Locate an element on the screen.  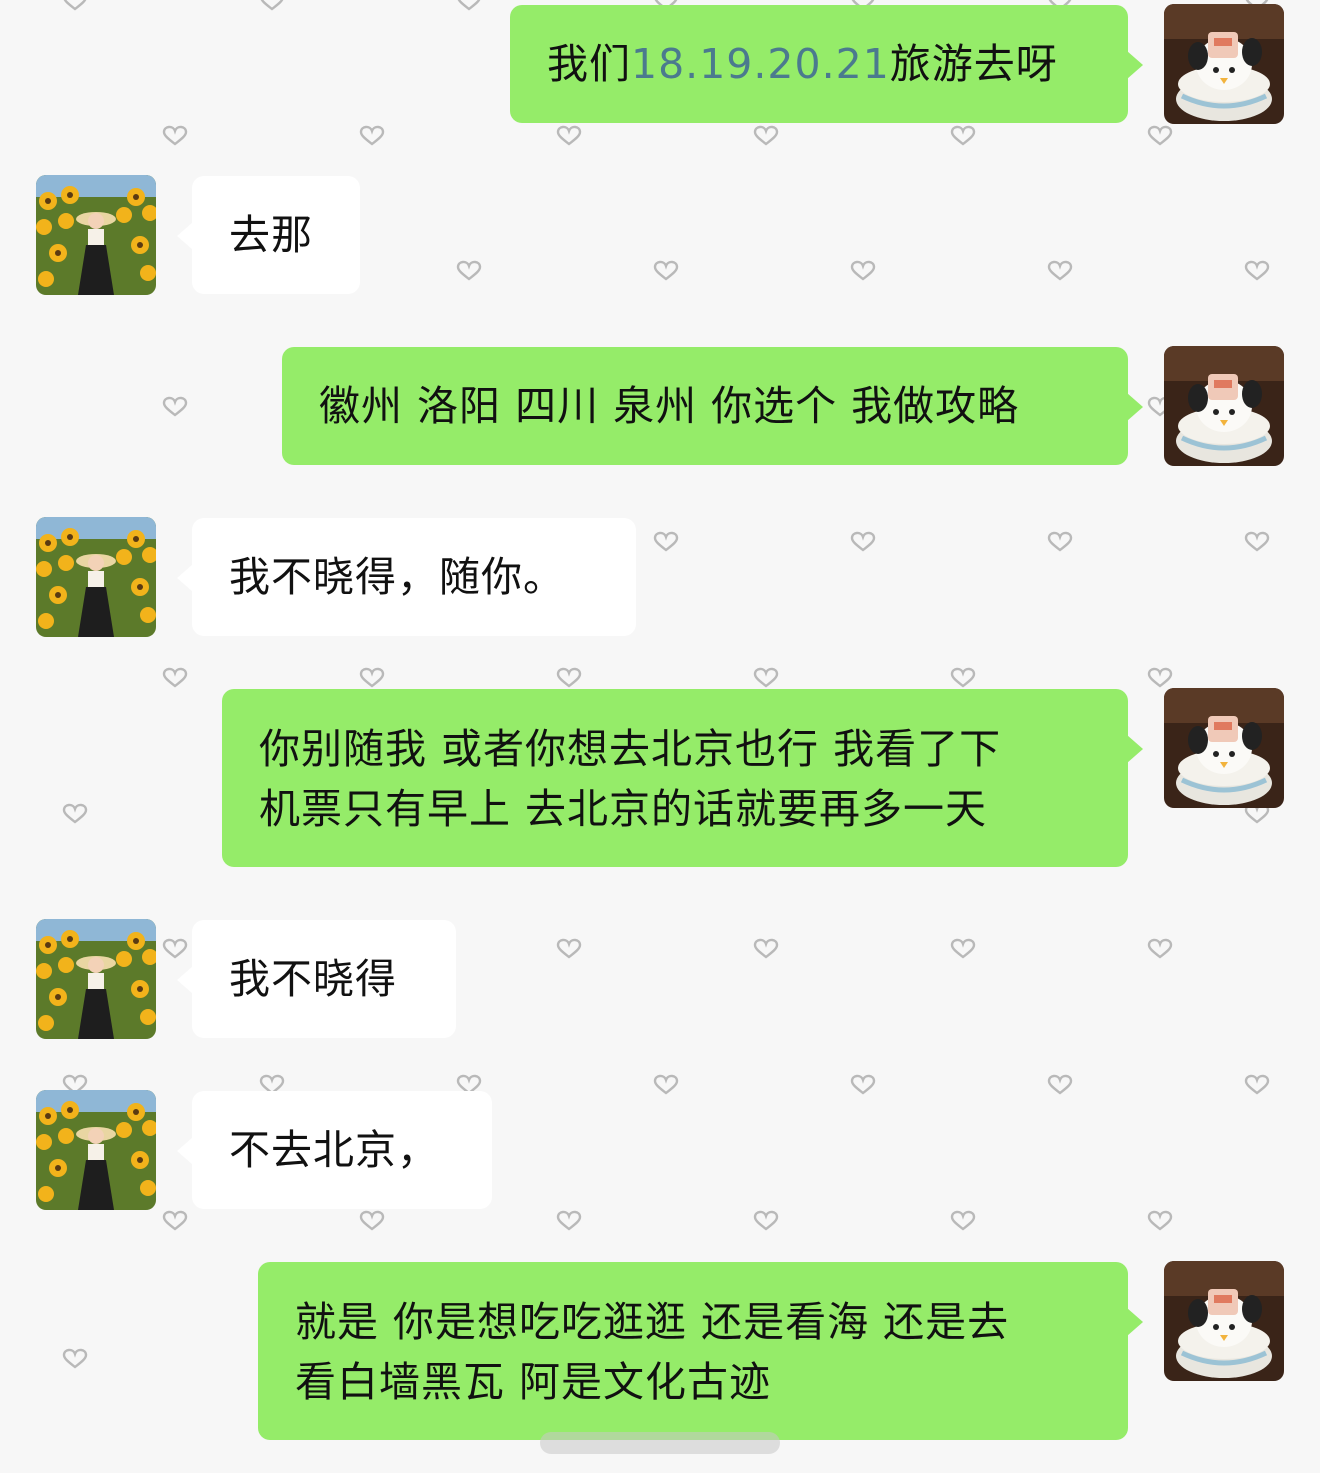
chat-bubble-incoming: 不去北京， is located at coordinates (334, 1150).